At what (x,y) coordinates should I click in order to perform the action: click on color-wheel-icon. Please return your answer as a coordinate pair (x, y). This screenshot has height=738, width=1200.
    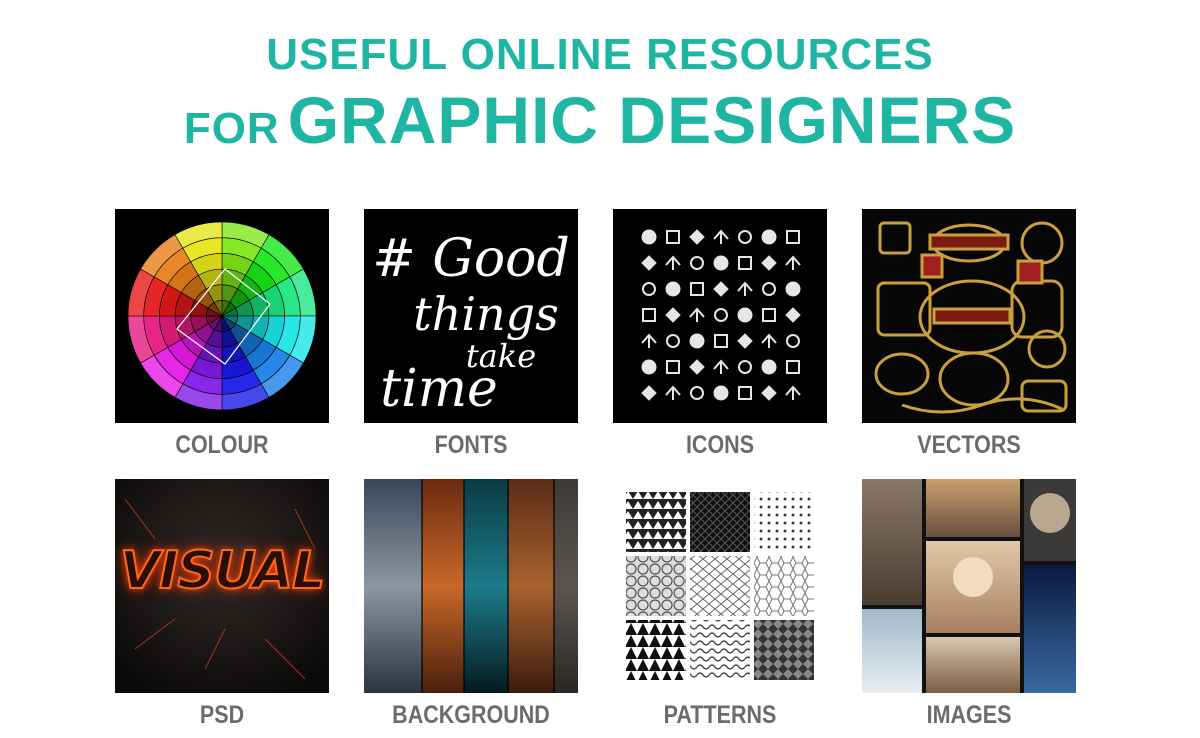
    Looking at the image, I should click on (222, 316).